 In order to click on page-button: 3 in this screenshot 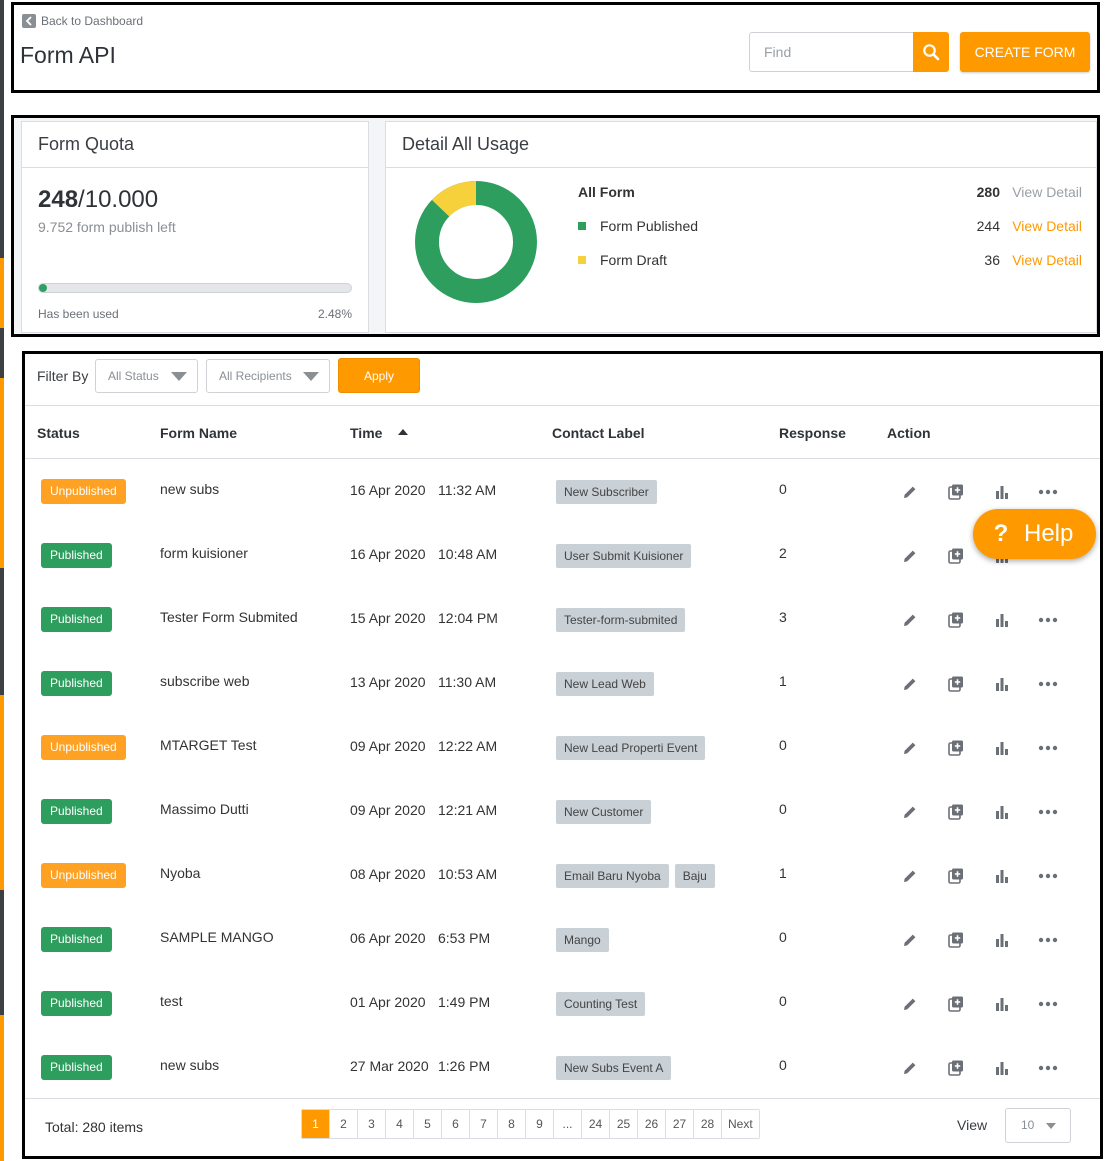, I will do `click(372, 1124)`.